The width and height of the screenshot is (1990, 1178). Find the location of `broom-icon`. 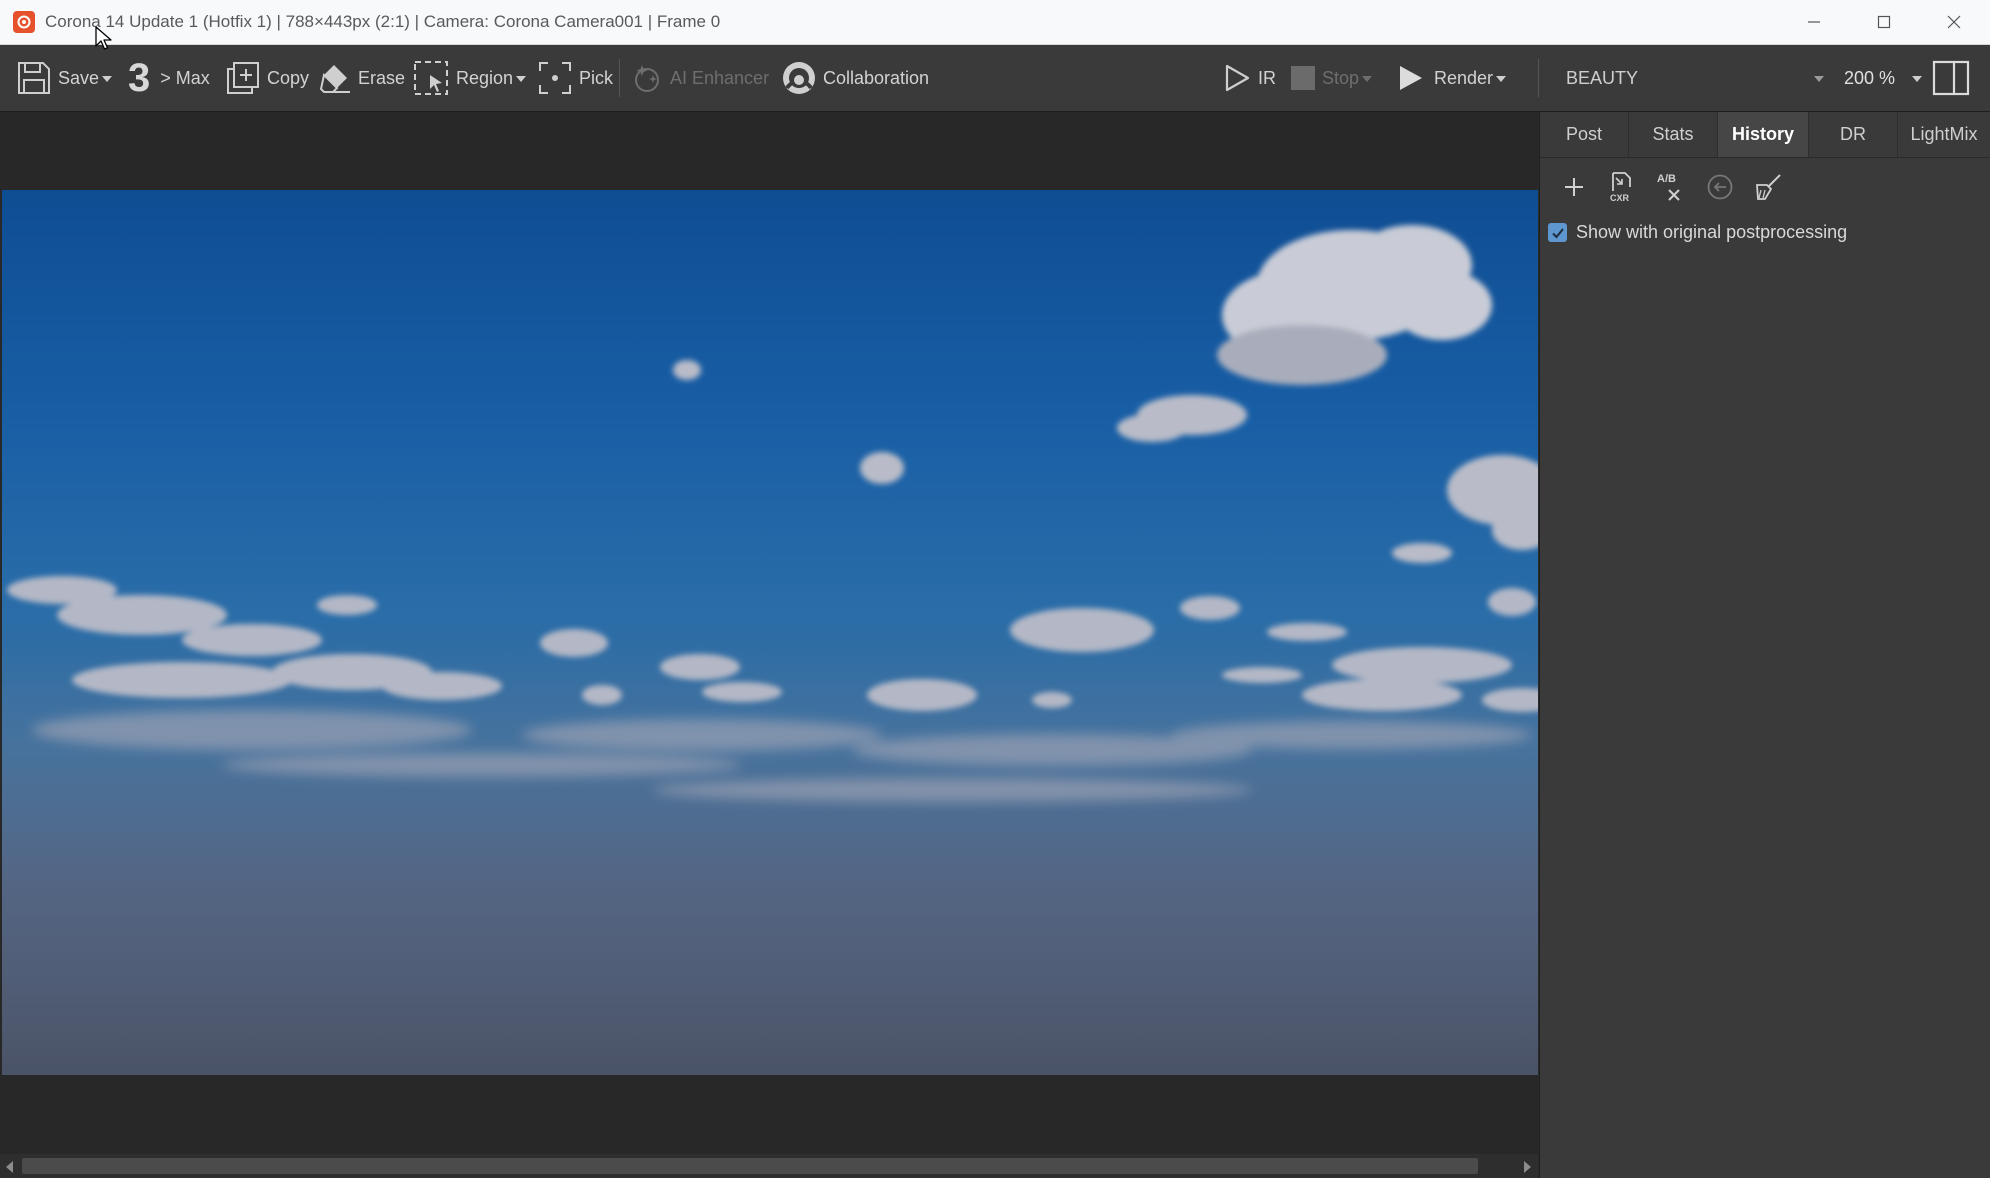

broom-icon is located at coordinates (1768, 187).